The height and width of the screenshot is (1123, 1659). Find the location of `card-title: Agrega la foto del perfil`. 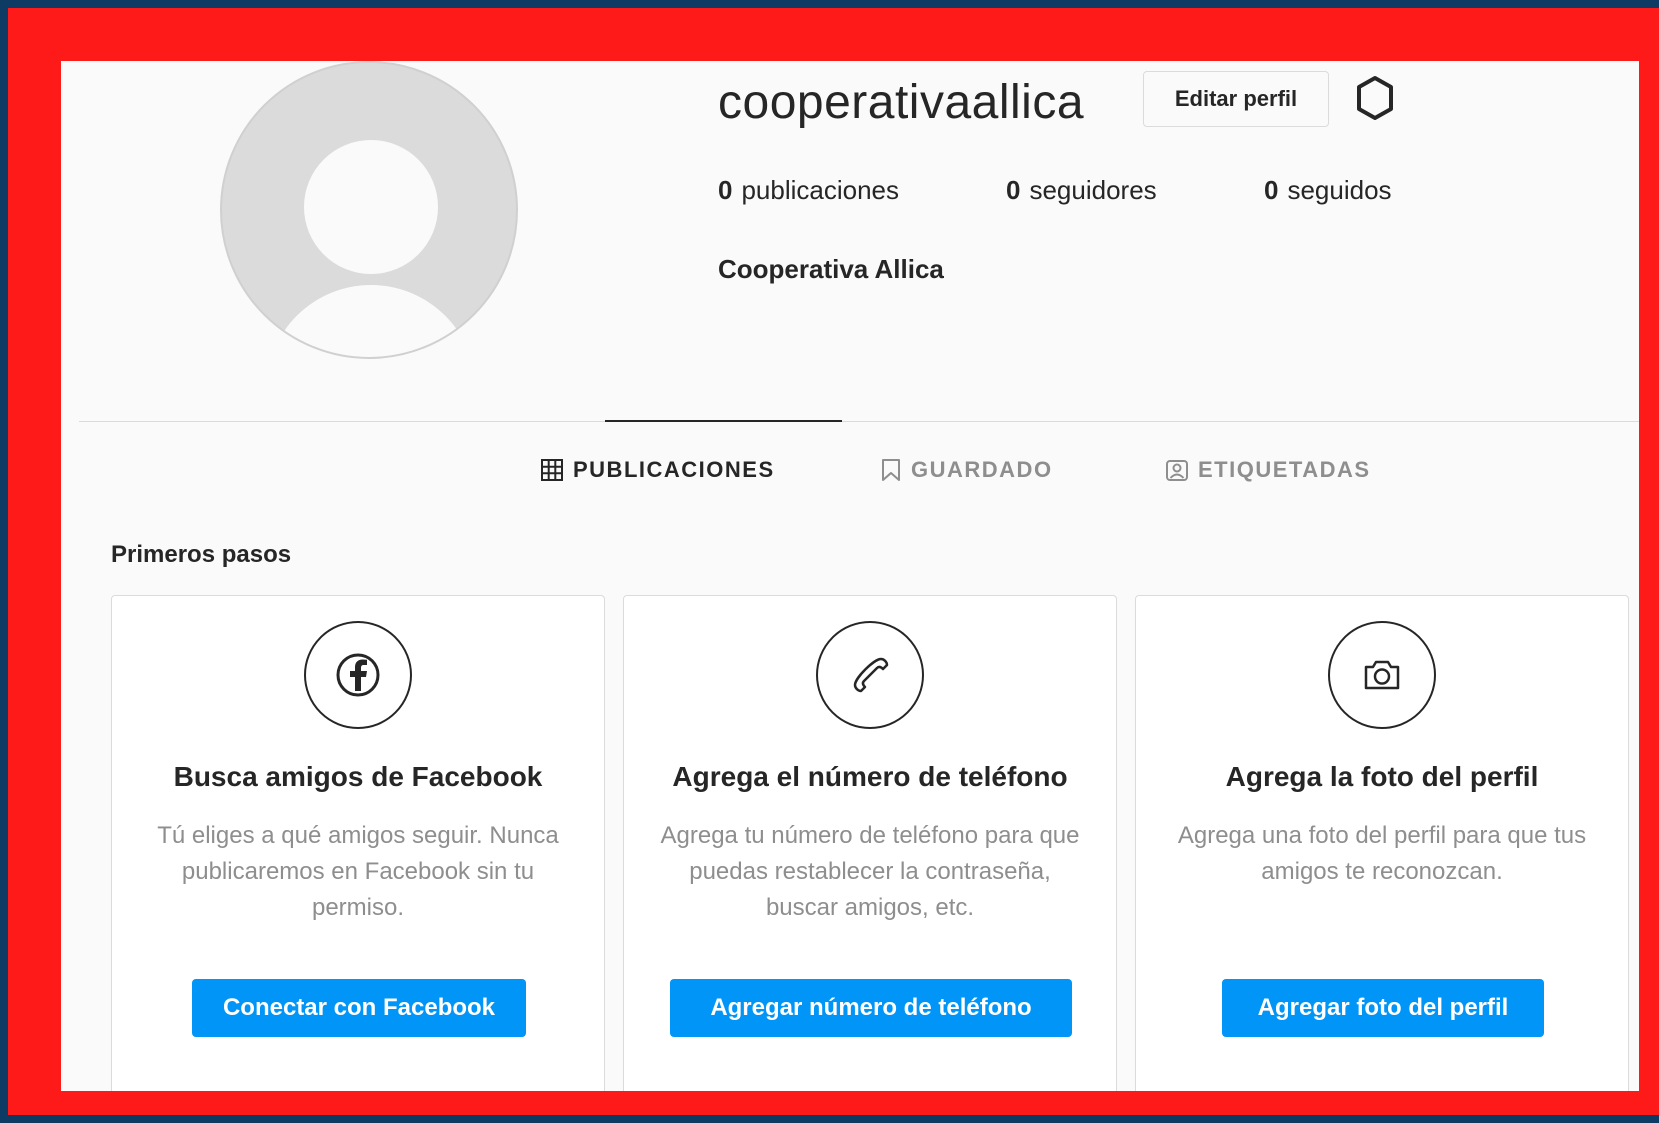

card-title: Agrega la foto del perfil is located at coordinates (1382, 776).